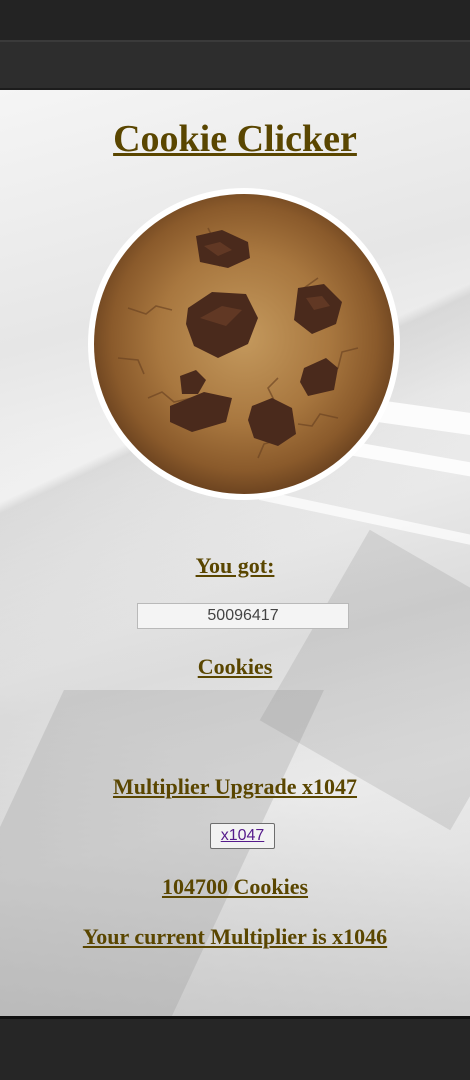 The image size is (470, 1080). What do you see at coordinates (235, 886) in the screenshot?
I see `upgrade-cost: 104700 Cookies` at bounding box center [235, 886].